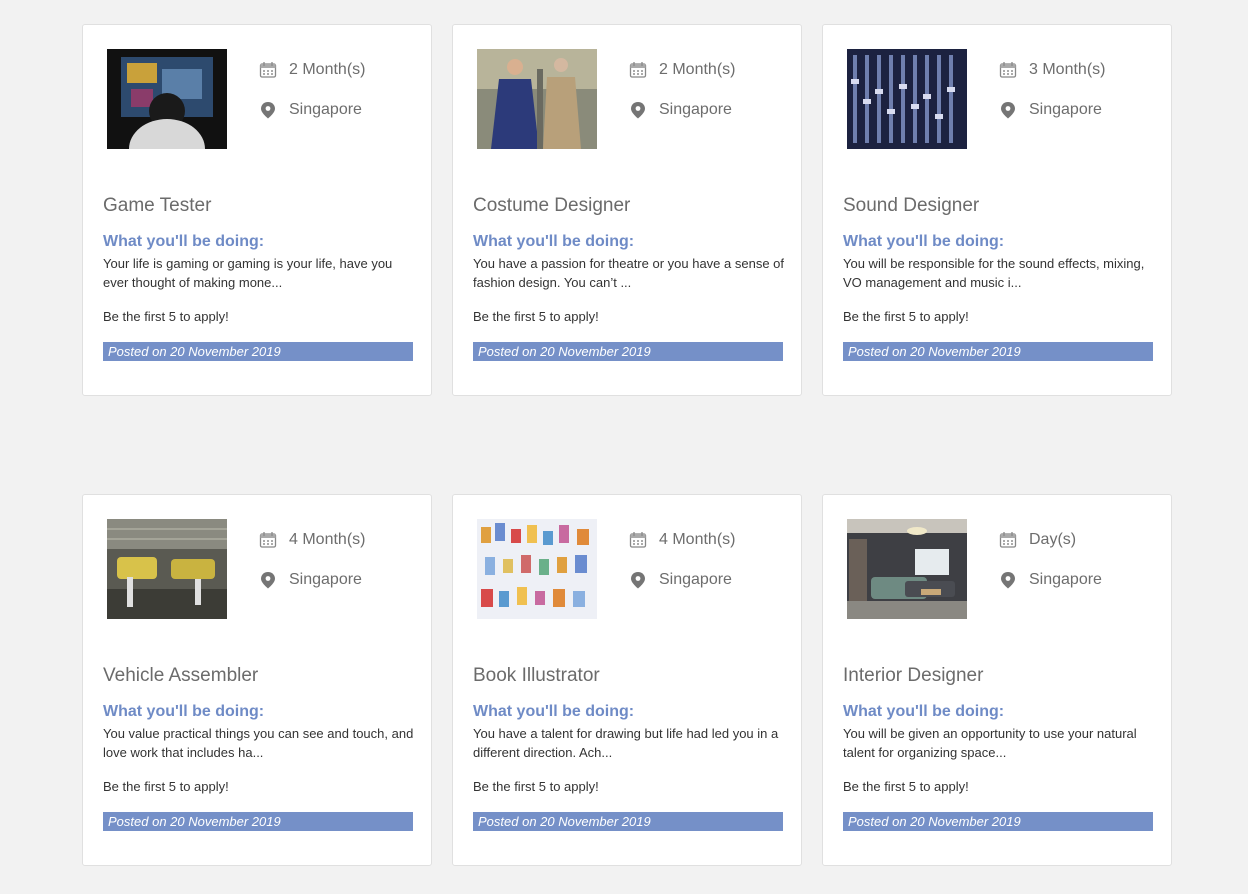  Describe the element at coordinates (1053, 539) in the screenshot. I see `duration-text: Day(s)` at that location.